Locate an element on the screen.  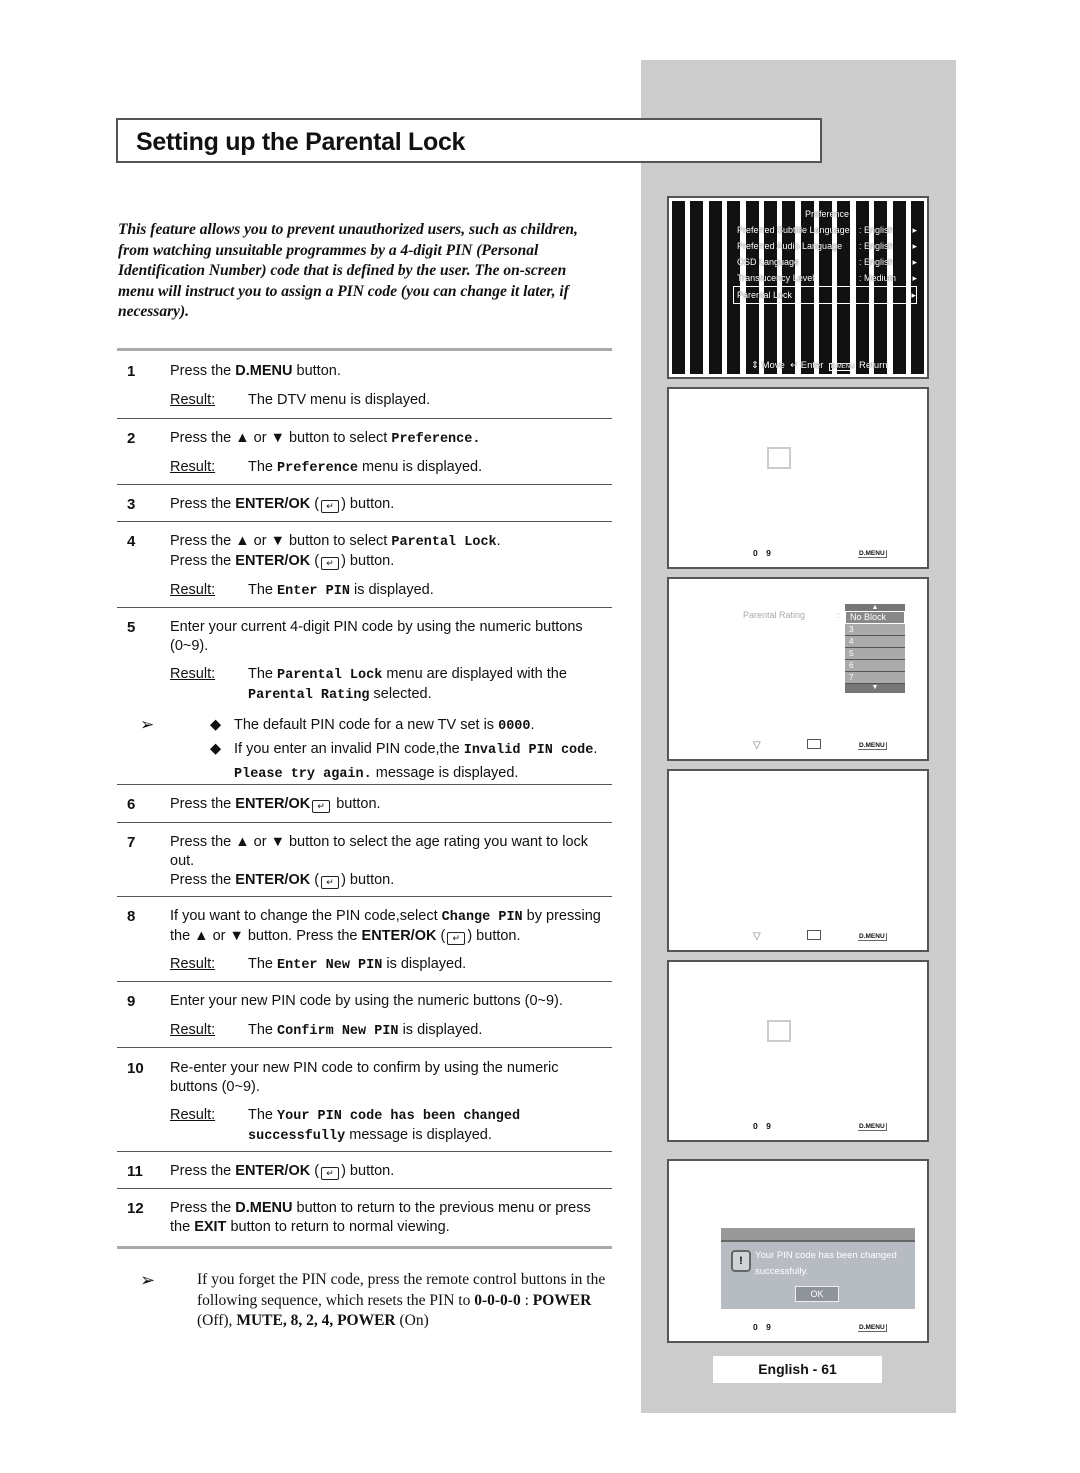
step-number: 2 is located at coordinates (131, 438).